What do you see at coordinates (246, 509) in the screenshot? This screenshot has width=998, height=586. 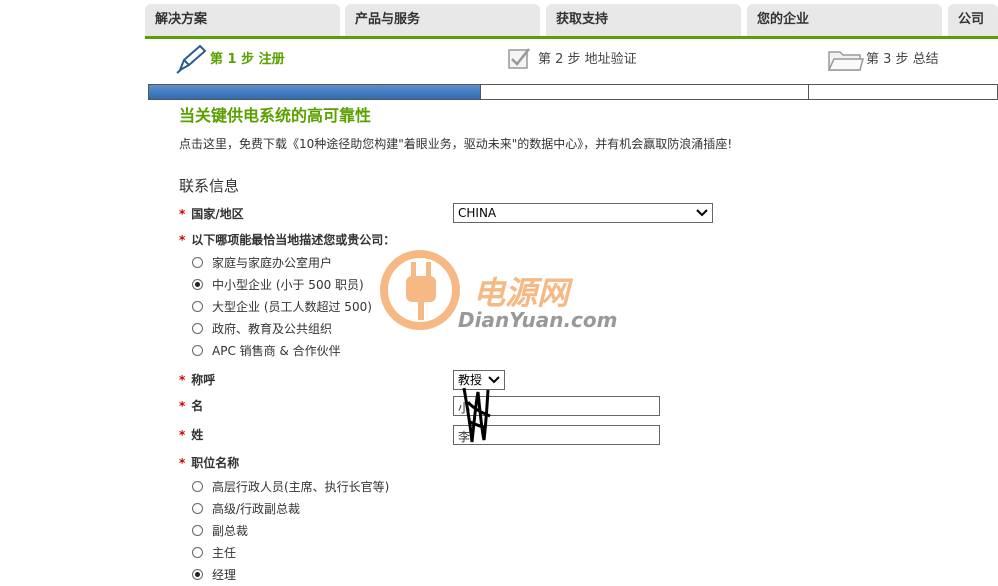 I see `job-option: 高级/行政副总裁` at bounding box center [246, 509].